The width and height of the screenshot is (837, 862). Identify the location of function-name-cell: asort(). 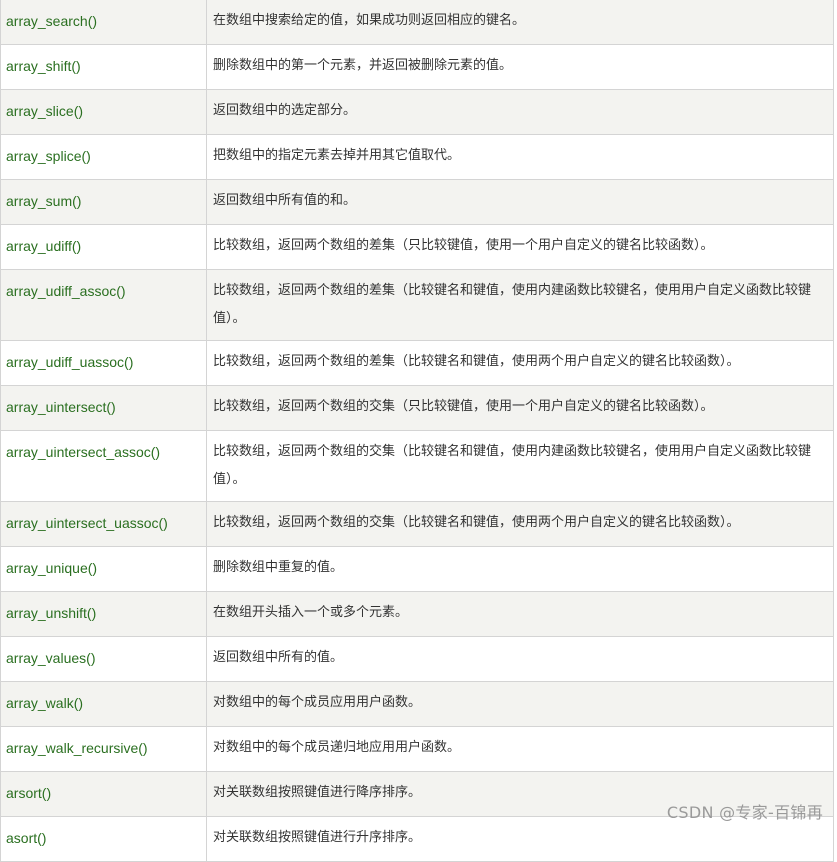
(103, 839).